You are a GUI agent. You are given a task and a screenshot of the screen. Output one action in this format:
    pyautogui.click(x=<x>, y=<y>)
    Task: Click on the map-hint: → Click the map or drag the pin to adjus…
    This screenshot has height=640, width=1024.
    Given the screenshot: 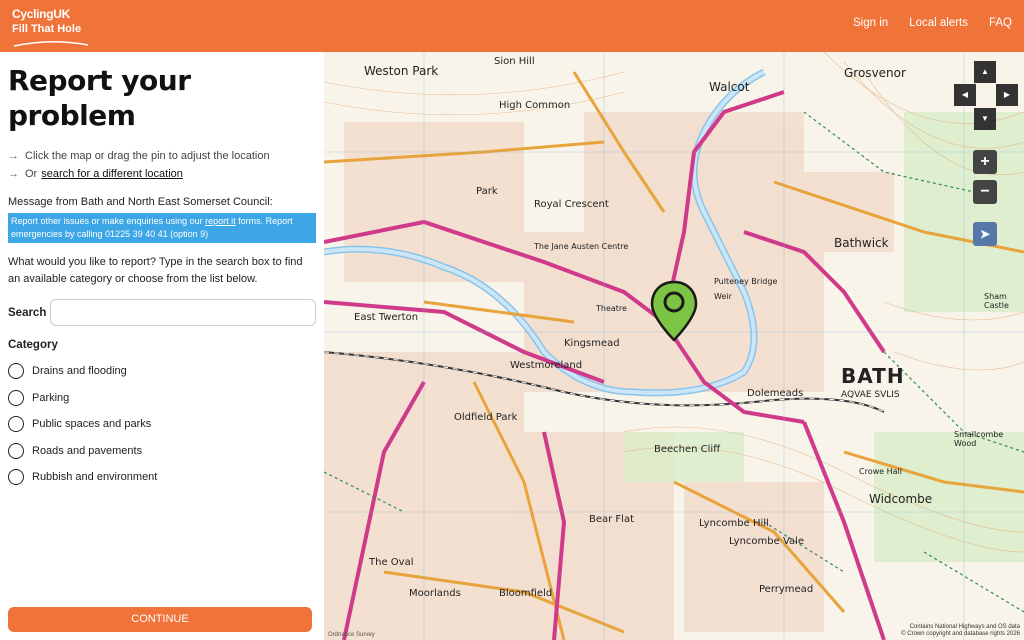 What is the action you would take?
    pyautogui.click(x=162, y=156)
    